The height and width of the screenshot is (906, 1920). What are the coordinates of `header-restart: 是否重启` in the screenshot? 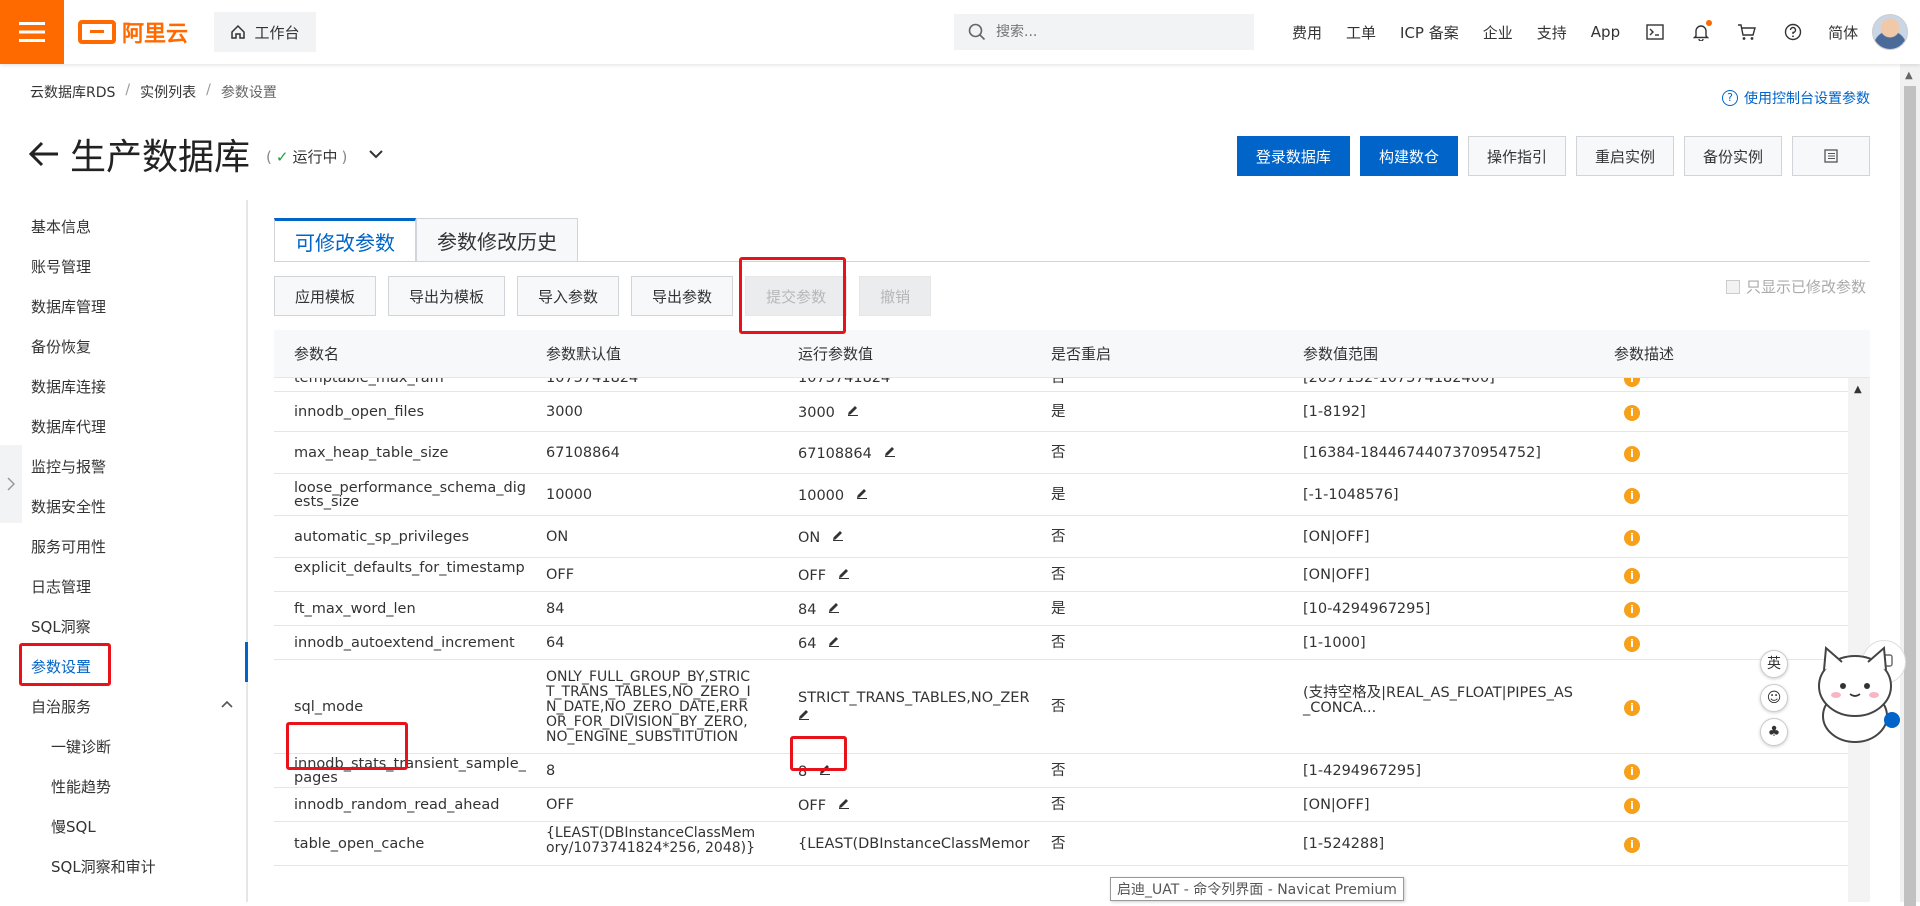 It's located at (1081, 354).